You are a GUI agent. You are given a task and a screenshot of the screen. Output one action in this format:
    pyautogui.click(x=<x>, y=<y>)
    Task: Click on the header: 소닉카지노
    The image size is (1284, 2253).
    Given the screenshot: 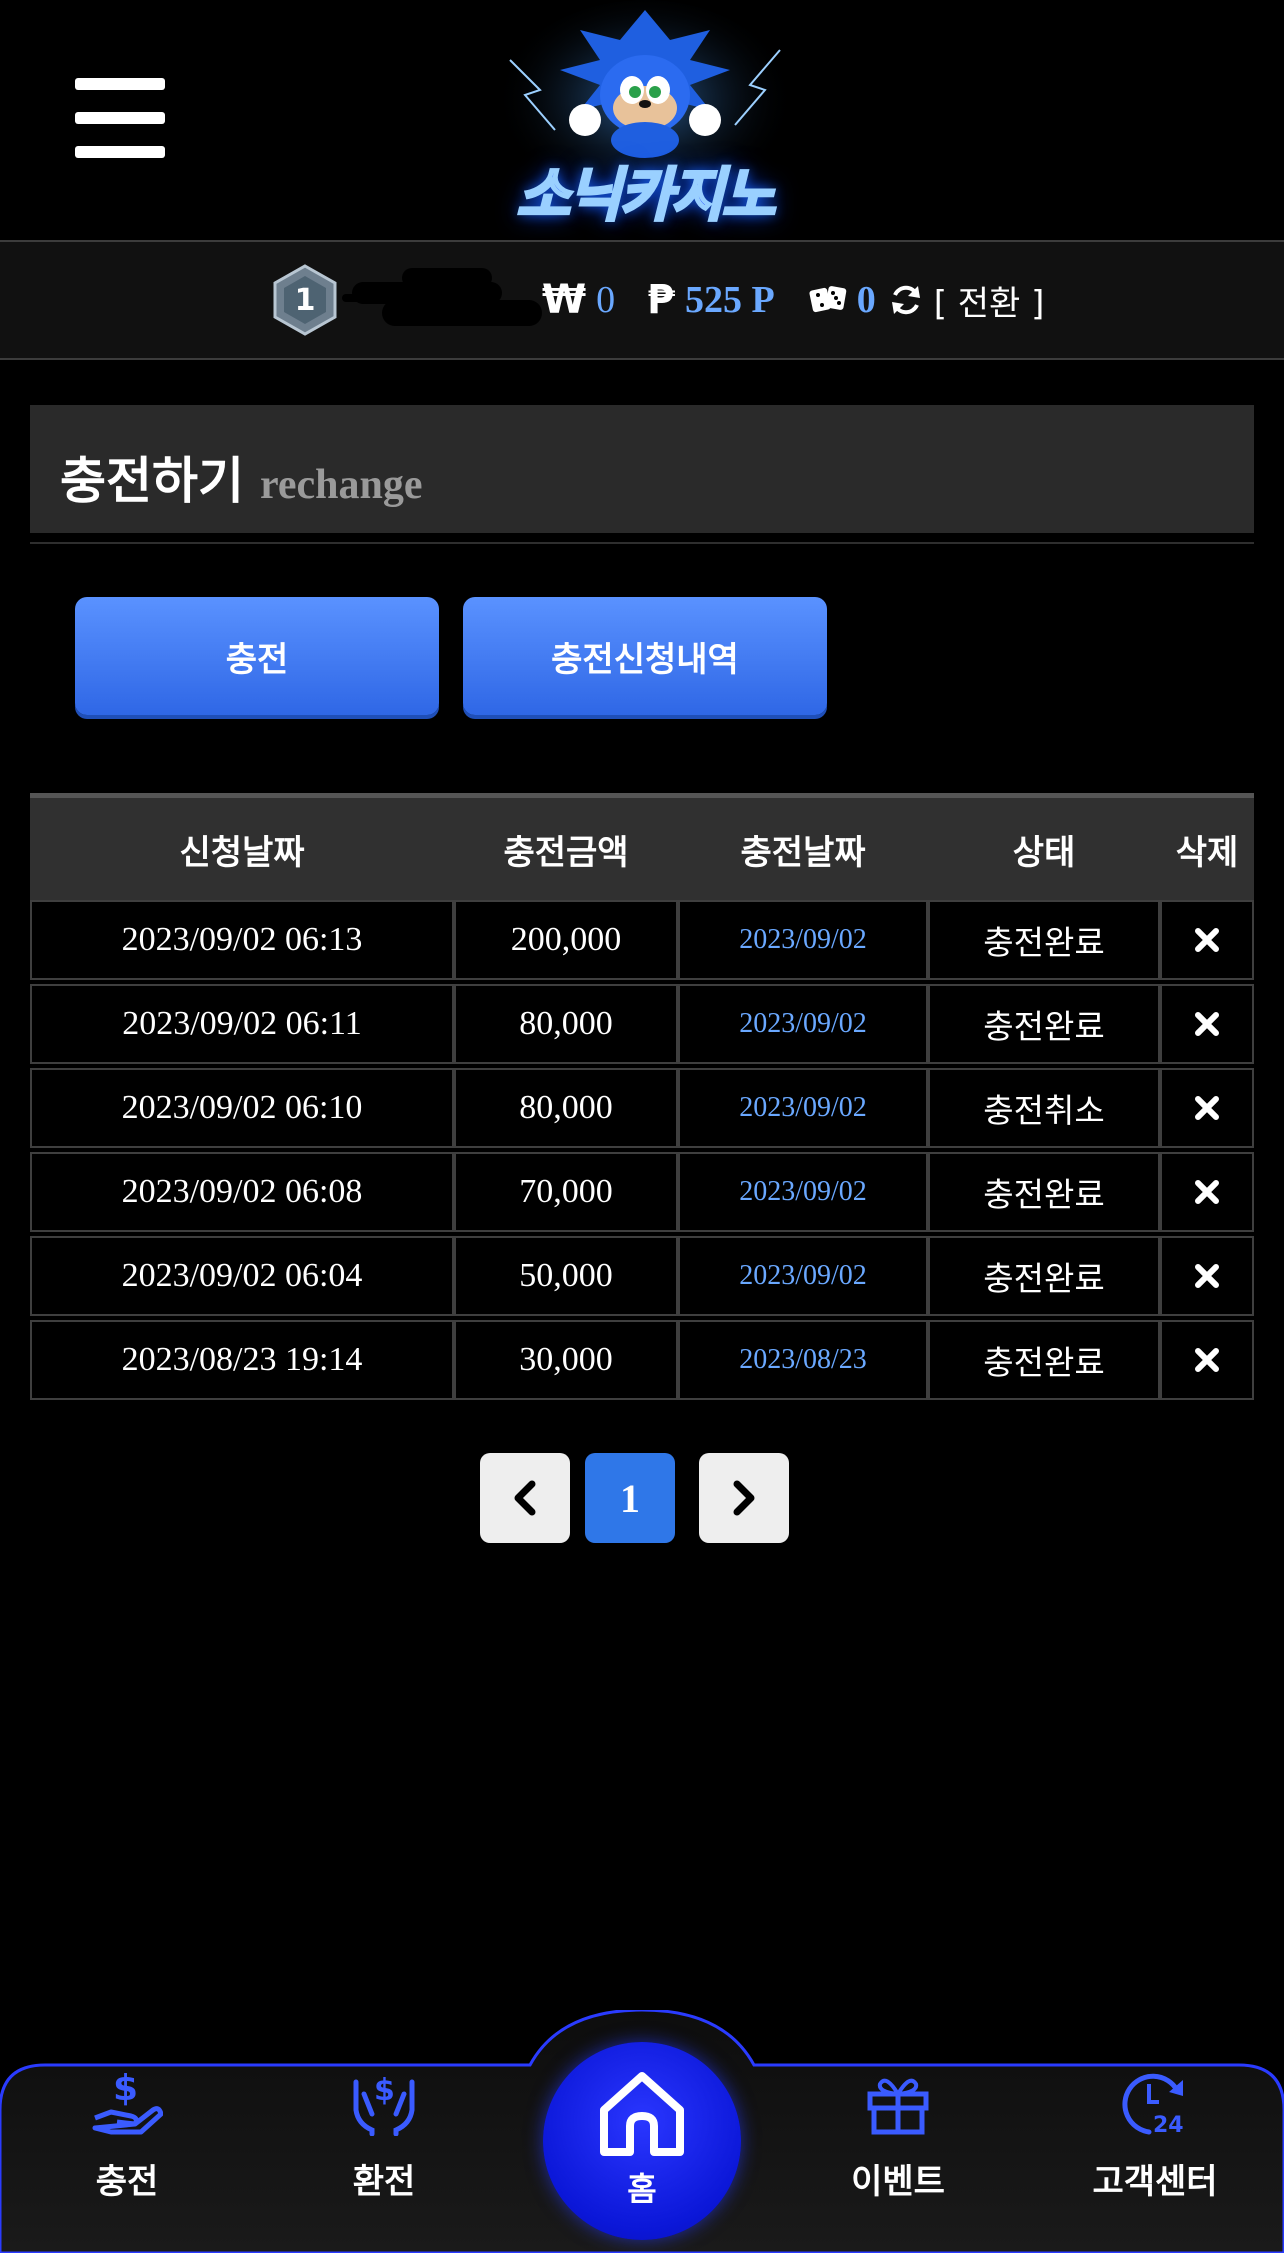 What is the action you would take?
    pyautogui.click(x=642, y=120)
    